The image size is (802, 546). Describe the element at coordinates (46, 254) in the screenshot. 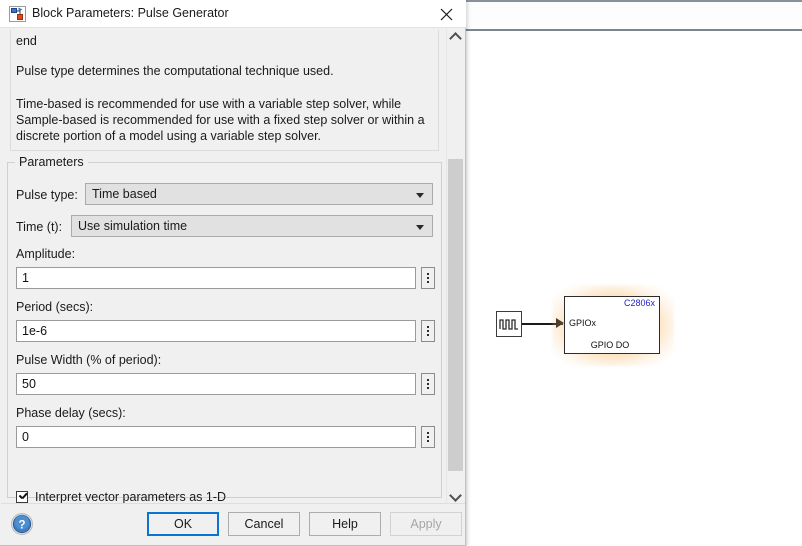

I see `amplitude-label: Amplitude:` at that location.